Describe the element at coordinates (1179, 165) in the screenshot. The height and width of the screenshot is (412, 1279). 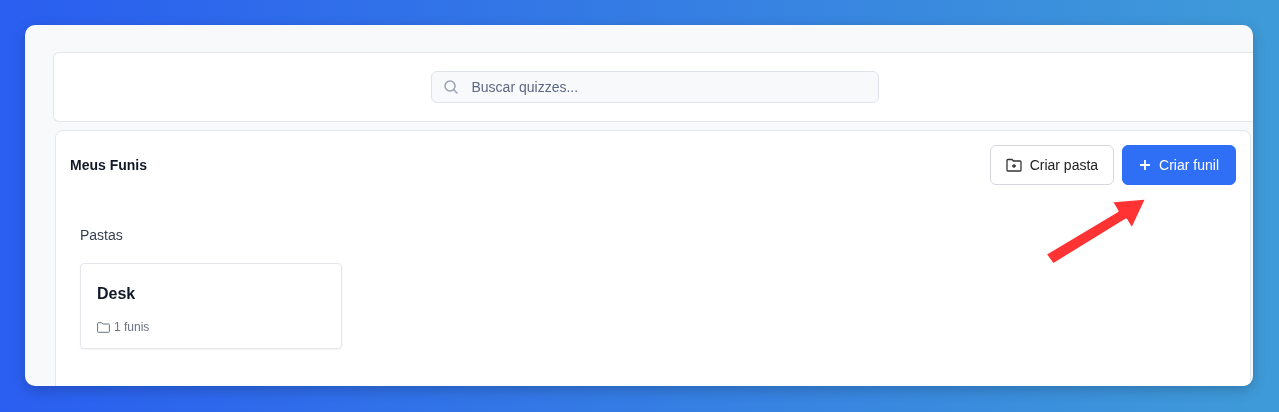
I see `create-funnel-button: Criar funil` at that location.